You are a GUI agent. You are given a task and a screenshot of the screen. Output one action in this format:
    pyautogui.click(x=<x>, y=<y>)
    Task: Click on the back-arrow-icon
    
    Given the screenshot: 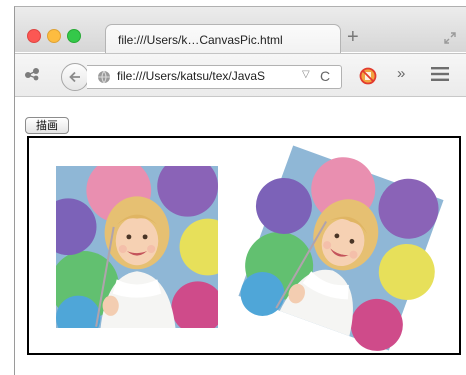 What is the action you would take?
    pyautogui.click(x=74, y=77)
    